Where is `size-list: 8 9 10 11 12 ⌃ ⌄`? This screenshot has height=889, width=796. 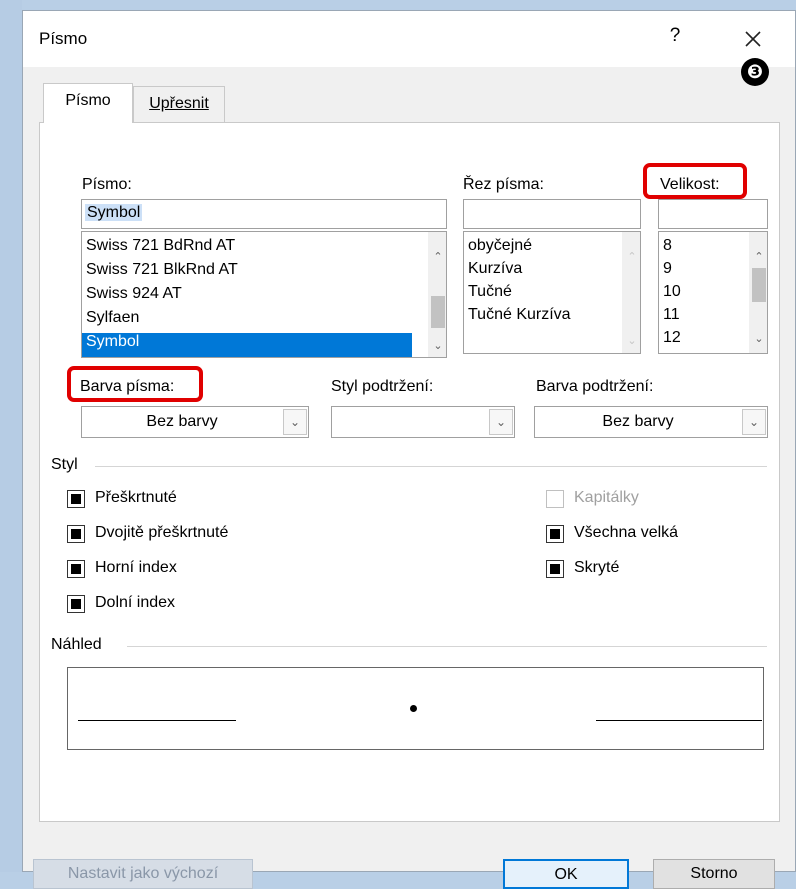
size-list: 8 9 10 11 12 ⌃ ⌄ is located at coordinates (713, 292).